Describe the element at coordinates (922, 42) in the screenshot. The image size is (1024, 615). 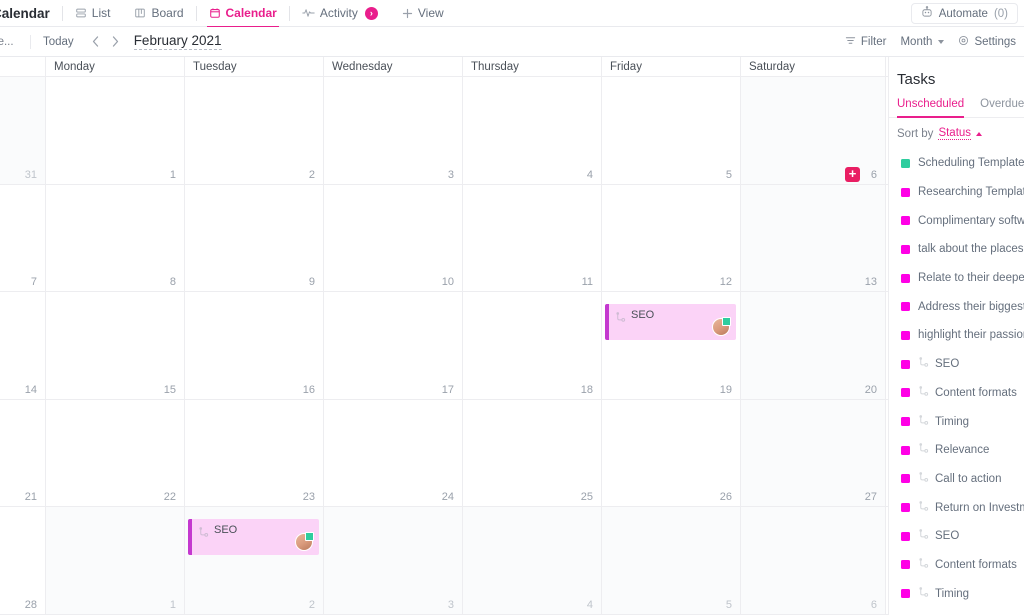
I see `range-selector: Month` at that location.